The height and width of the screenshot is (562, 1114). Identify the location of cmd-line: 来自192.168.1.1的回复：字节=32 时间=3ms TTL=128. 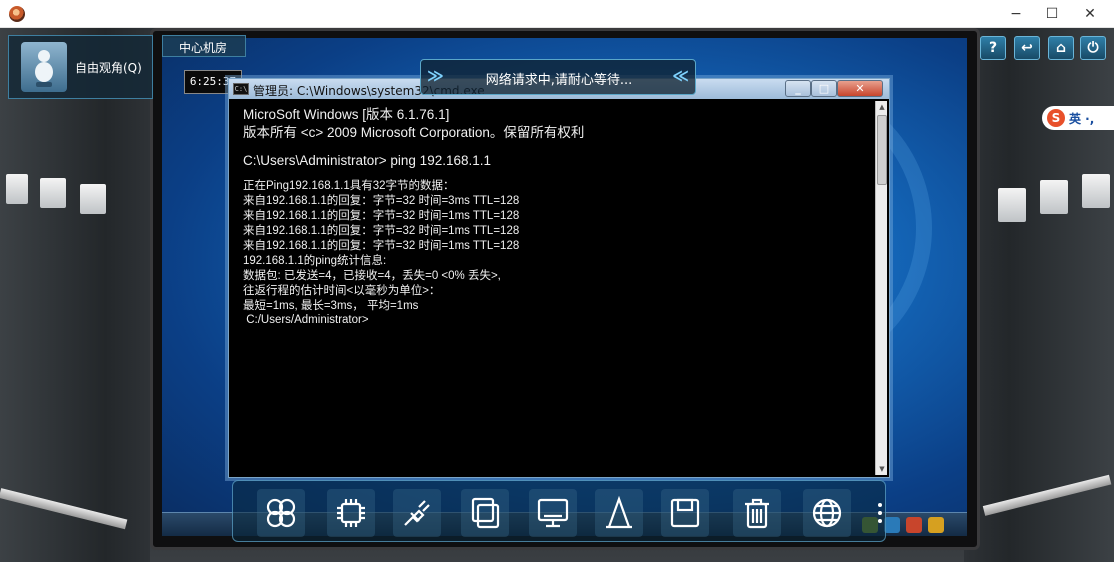
(381, 201).